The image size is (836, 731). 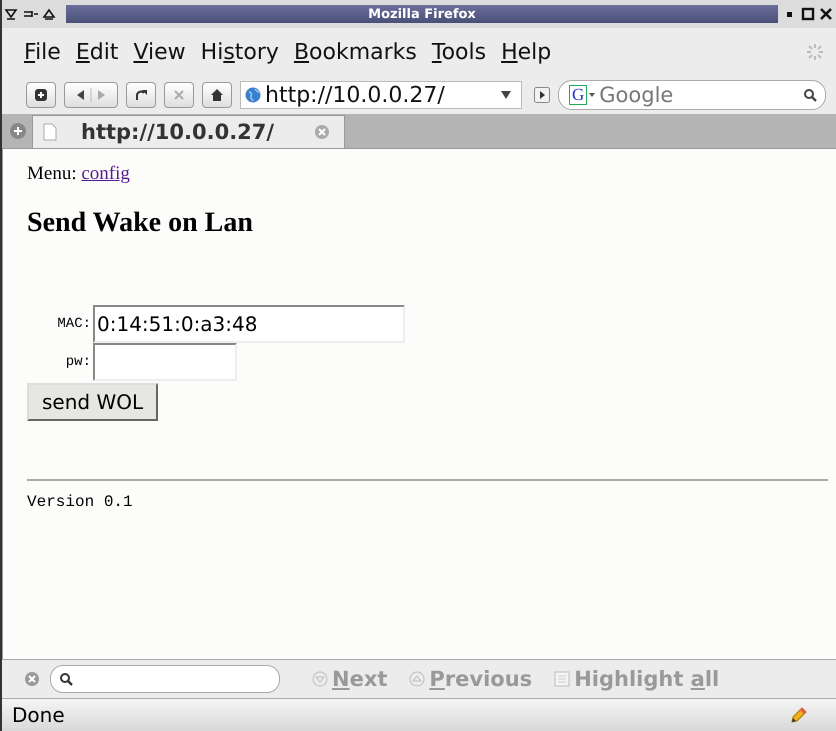 I want to click on status-text: Done, so click(x=38, y=715).